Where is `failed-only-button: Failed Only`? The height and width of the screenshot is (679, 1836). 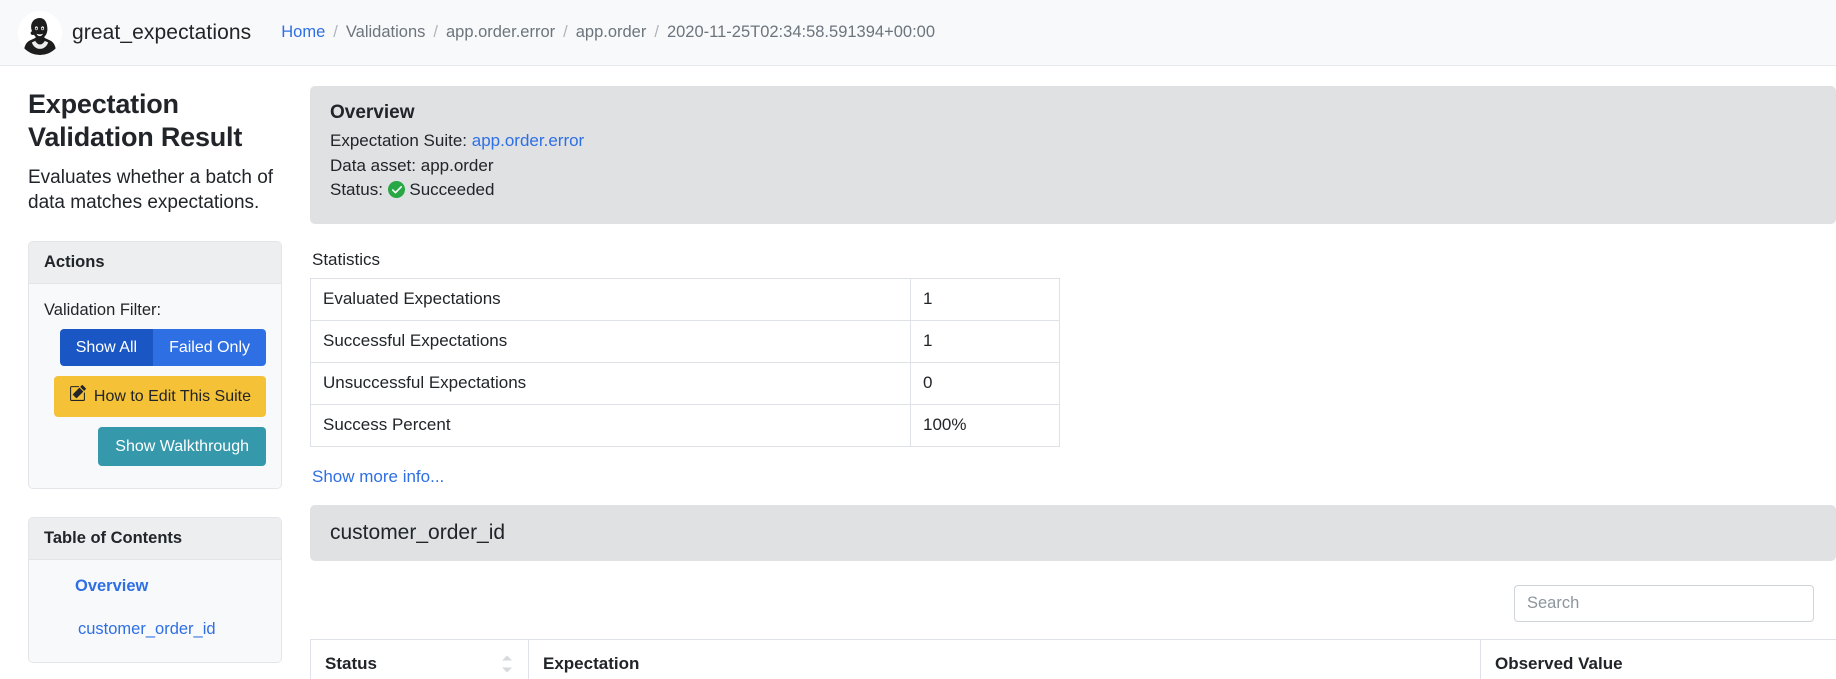 failed-only-button: Failed Only is located at coordinates (209, 348).